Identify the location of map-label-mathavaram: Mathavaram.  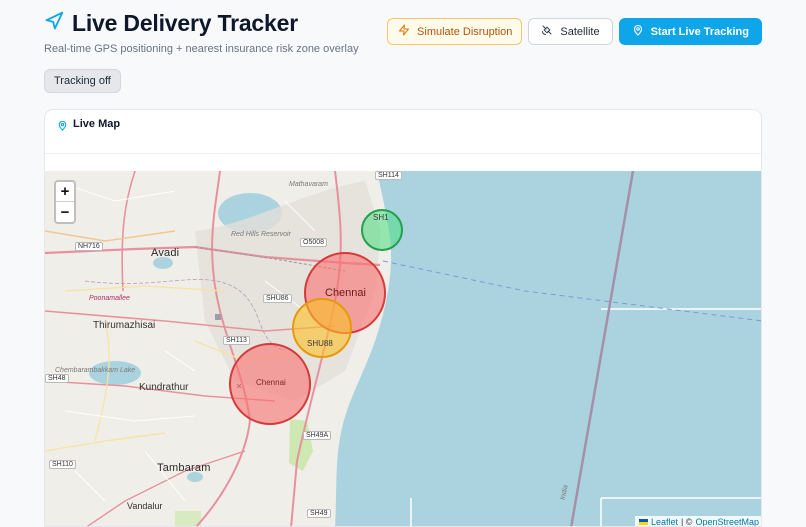
(308, 184).